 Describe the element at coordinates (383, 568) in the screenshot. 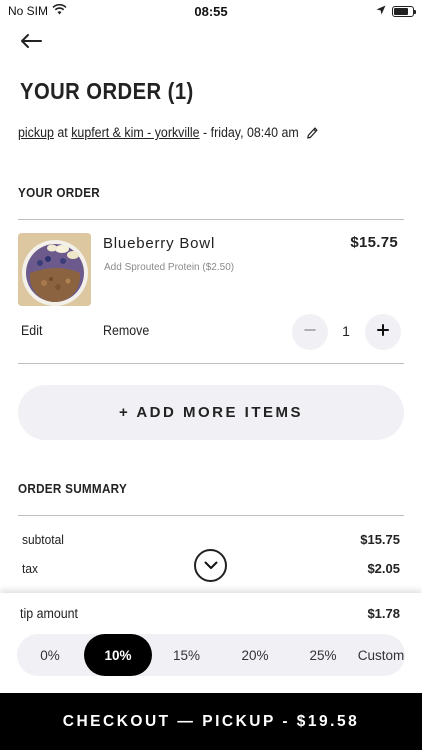

I see `summary-value: $2.05` at that location.